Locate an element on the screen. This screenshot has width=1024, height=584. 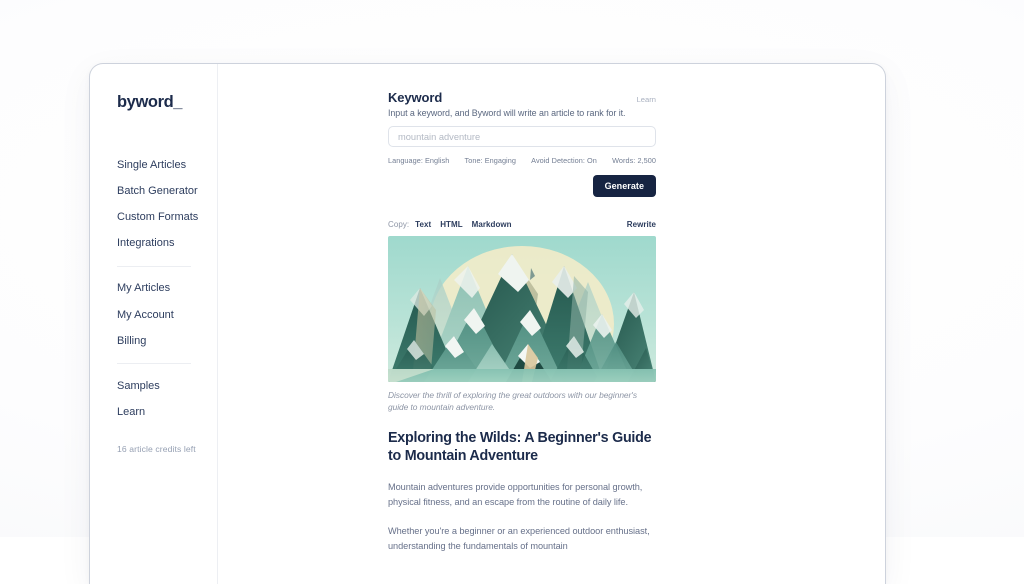
meta-tone: Tone: Engaging is located at coordinates (490, 160).